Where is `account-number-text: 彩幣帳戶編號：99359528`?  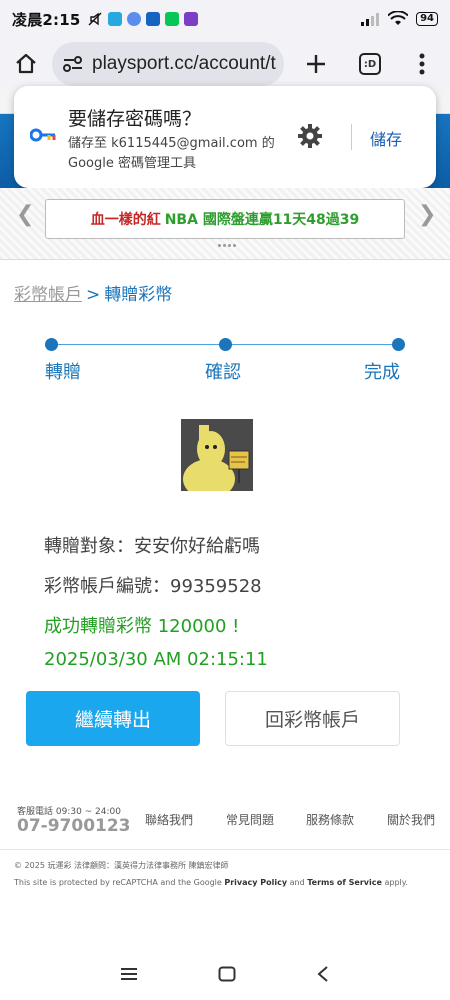
account-number-text: 彩幣帳戶編號：99359528 is located at coordinates (153, 586).